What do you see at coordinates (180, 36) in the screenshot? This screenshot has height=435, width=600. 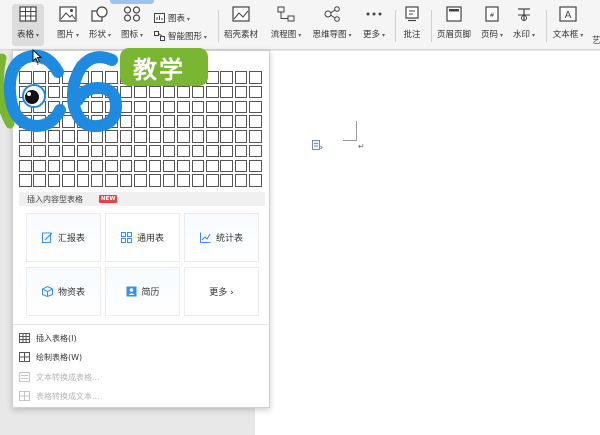 I see `smart-shape-button: 智能图形` at bounding box center [180, 36].